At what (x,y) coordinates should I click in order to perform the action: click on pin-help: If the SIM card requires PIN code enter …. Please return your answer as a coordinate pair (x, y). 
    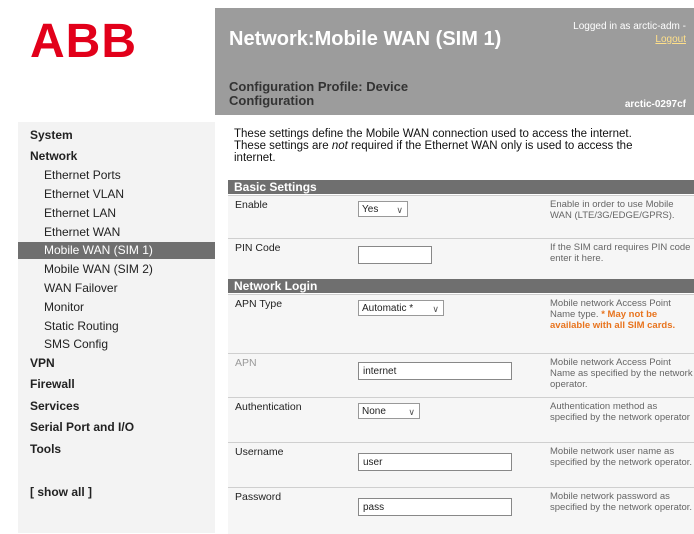
    Looking at the image, I should click on (620, 253).